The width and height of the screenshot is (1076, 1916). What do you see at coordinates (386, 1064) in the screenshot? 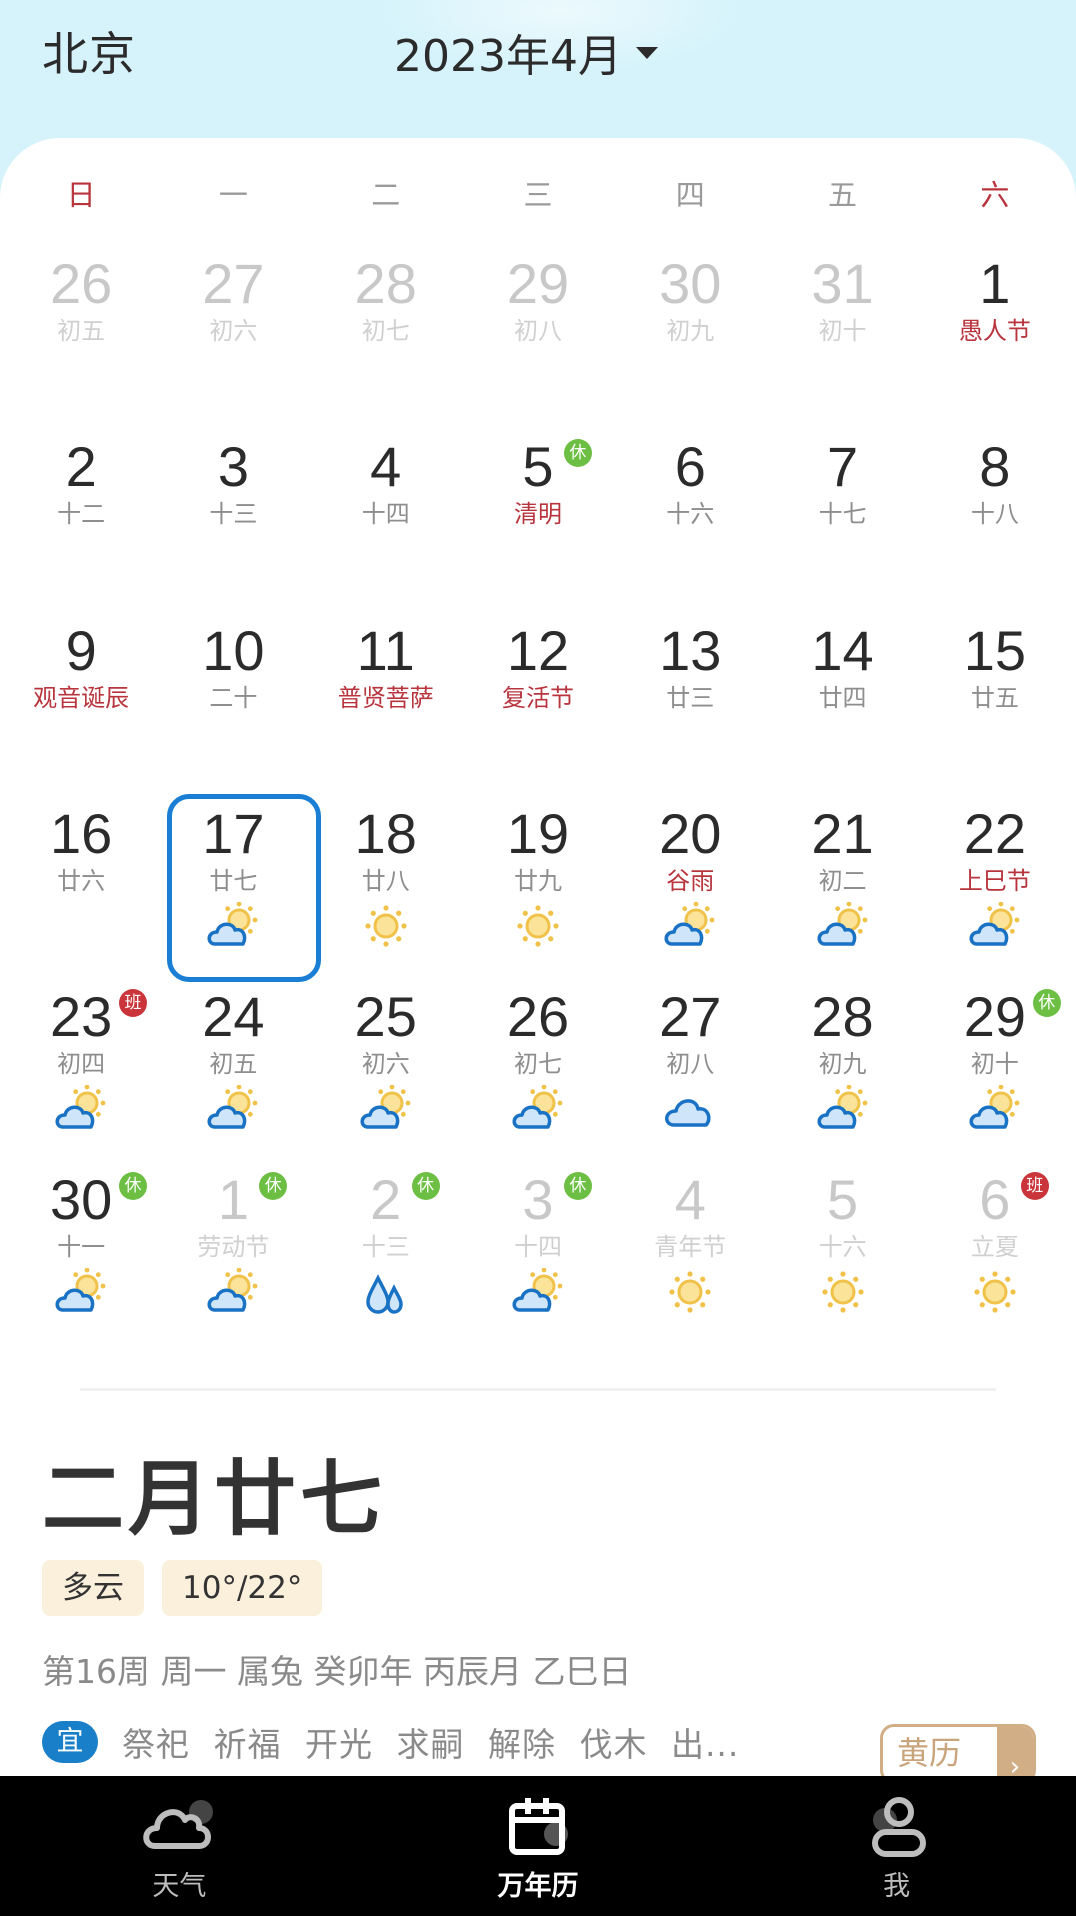
I see `calendar-day: 25 初六` at bounding box center [386, 1064].